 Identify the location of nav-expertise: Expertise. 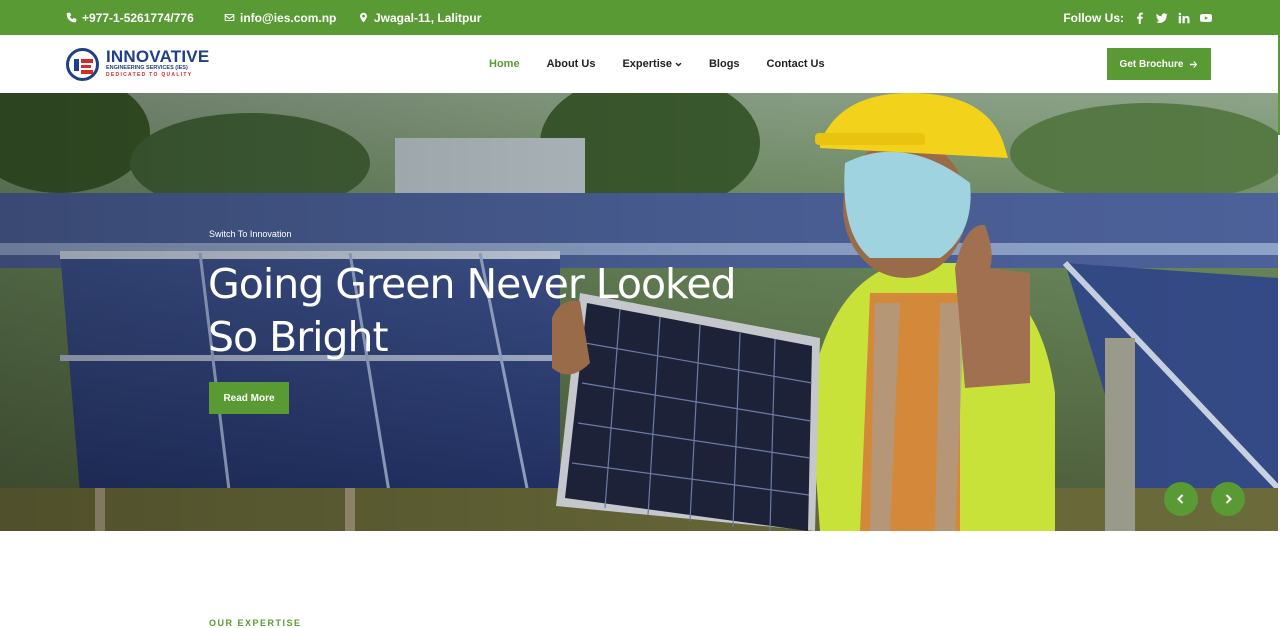
(652, 64).